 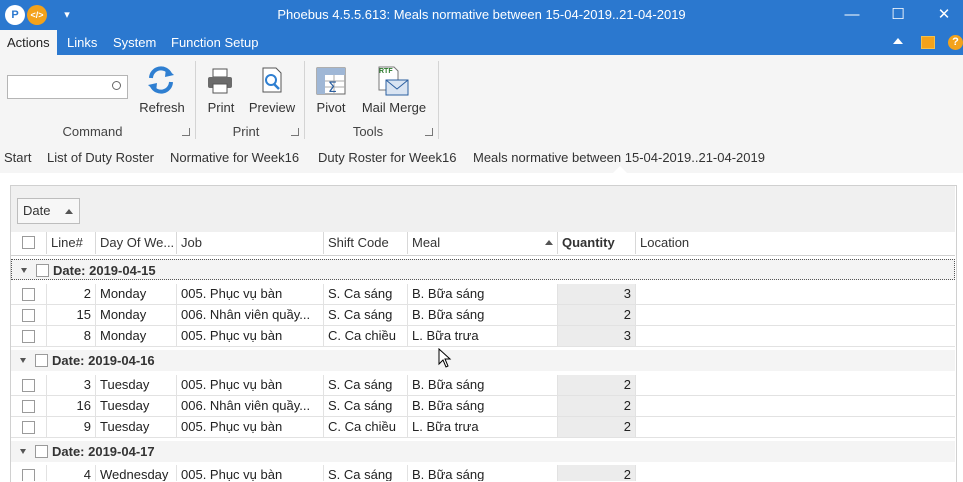 I want to click on group-row: Date: 2019-04-17, so click(x=483, y=451).